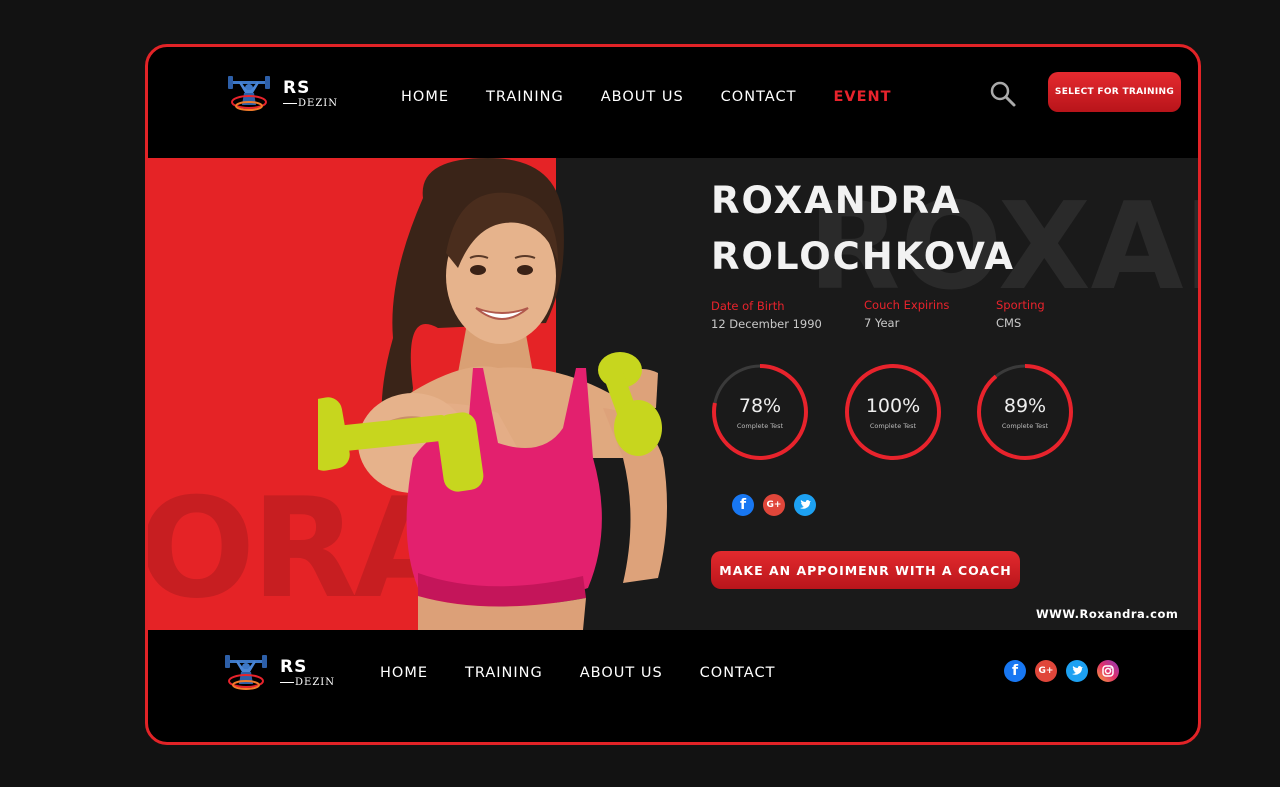  I want to click on nav-event: EVENT, so click(862, 97).